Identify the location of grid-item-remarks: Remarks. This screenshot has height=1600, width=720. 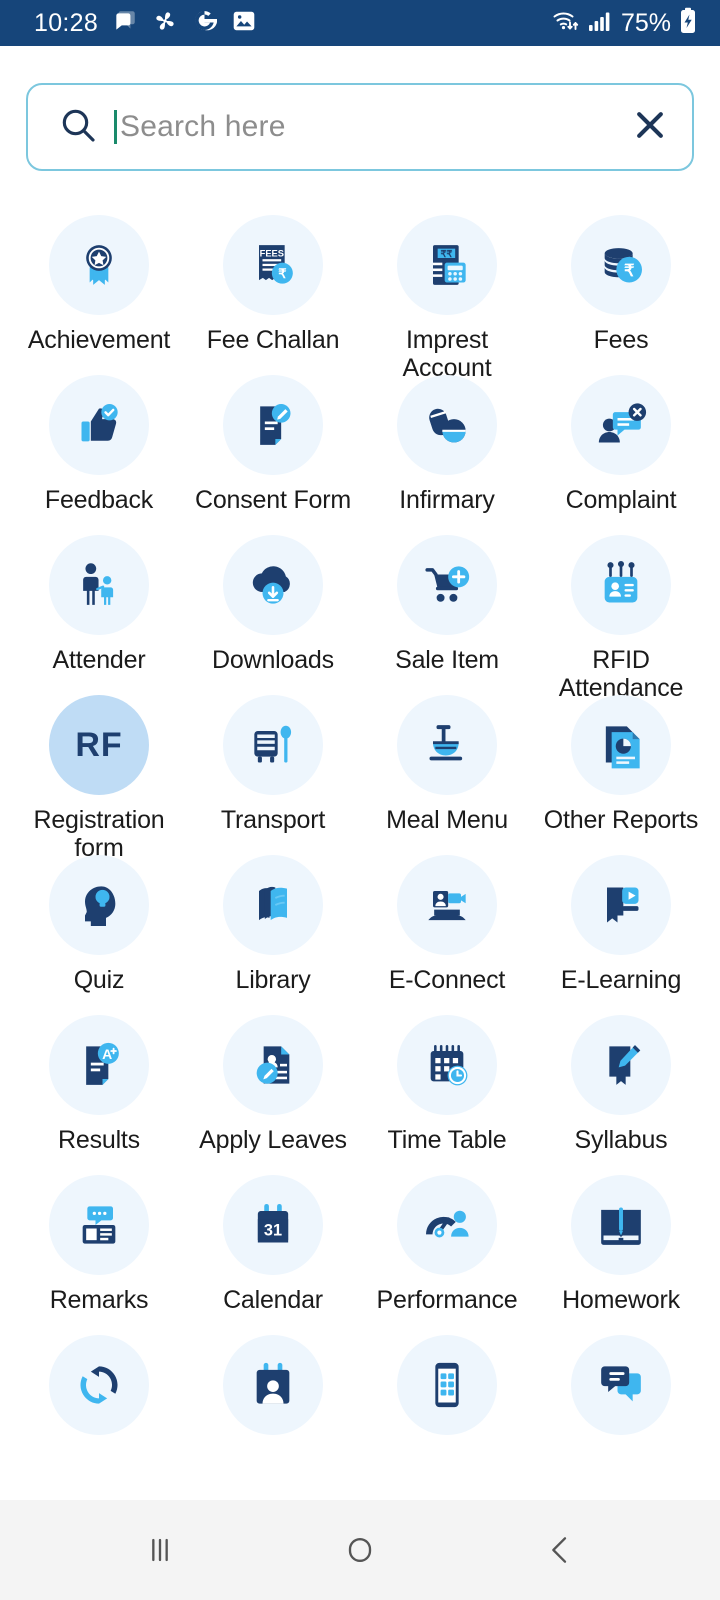
(99, 1241).